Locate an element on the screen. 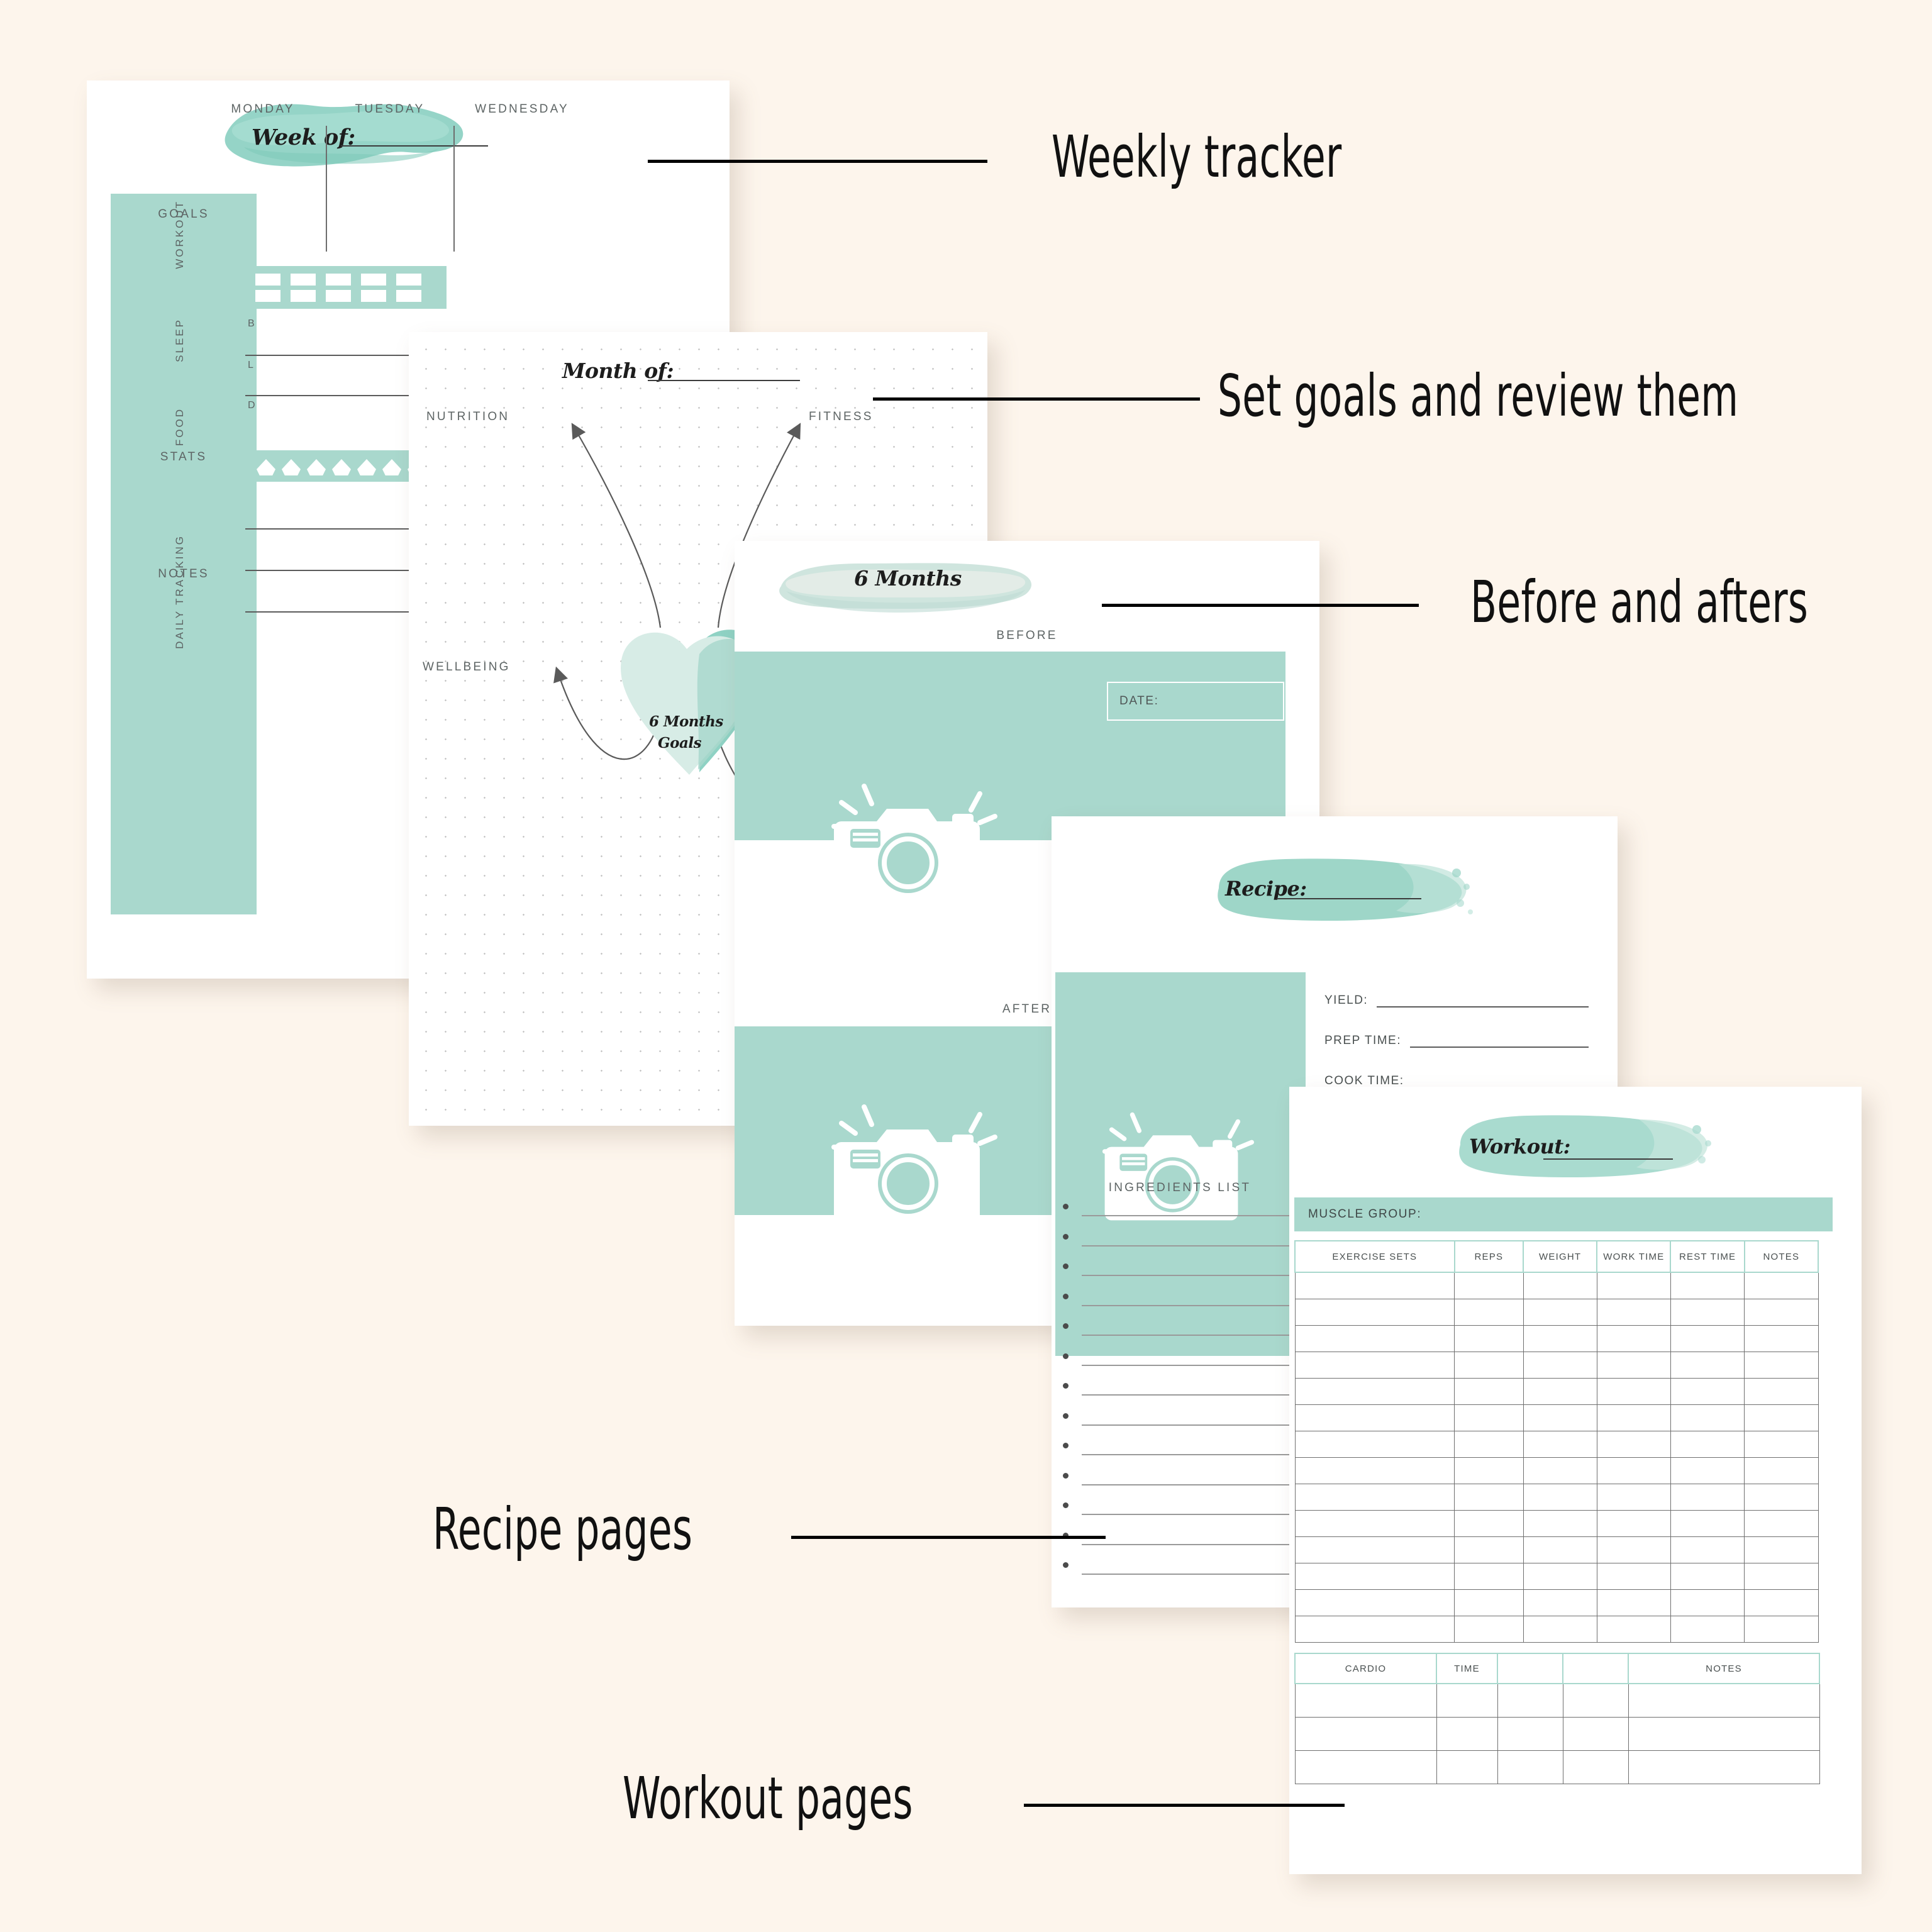 The image size is (1932, 1932). workout-name-blank is located at coordinates (1608, 1159).